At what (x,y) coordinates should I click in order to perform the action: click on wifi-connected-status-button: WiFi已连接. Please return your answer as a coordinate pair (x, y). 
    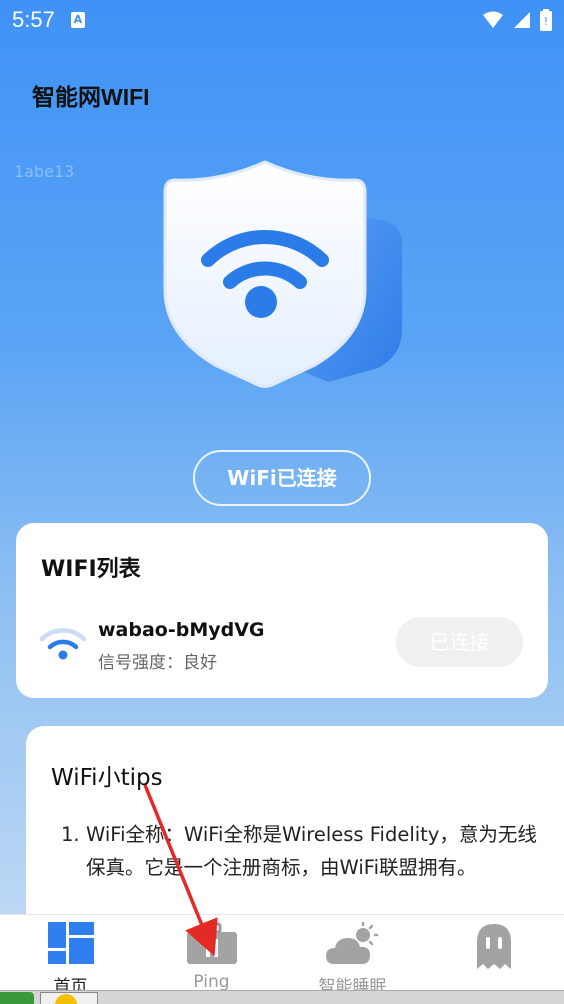
    Looking at the image, I should click on (282, 478).